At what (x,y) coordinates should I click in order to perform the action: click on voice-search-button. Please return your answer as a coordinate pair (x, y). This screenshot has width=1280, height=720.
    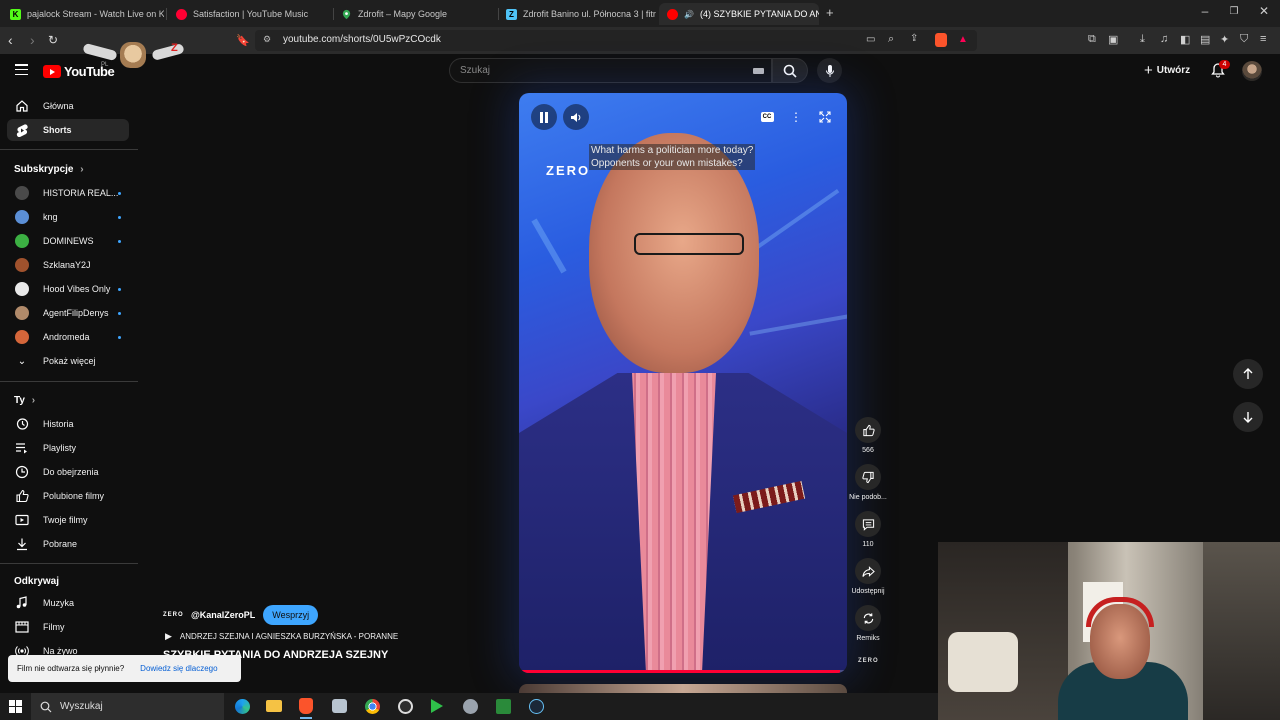
    Looking at the image, I should click on (829, 70).